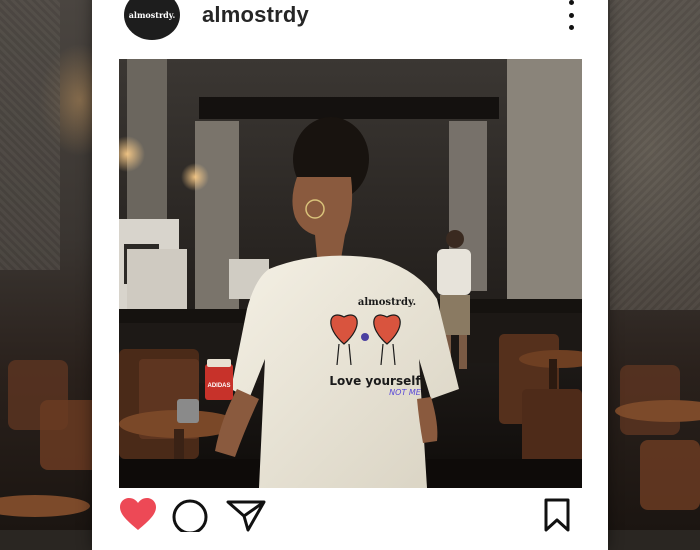 This screenshot has height=550, width=700. What do you see at coordinates (157, 279) in the screenshot?
I see `coffee-machine` at bounding box center [157, 279].